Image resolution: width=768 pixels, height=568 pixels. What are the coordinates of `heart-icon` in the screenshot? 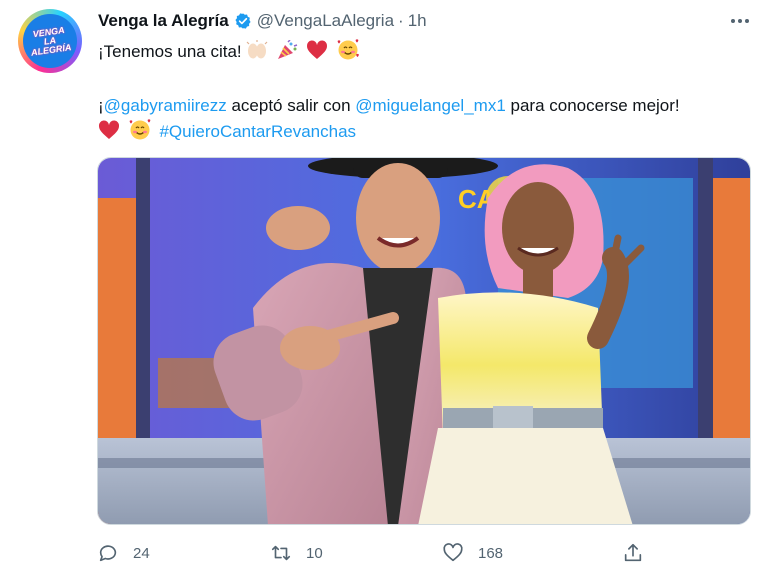 It's located at (453, 552).